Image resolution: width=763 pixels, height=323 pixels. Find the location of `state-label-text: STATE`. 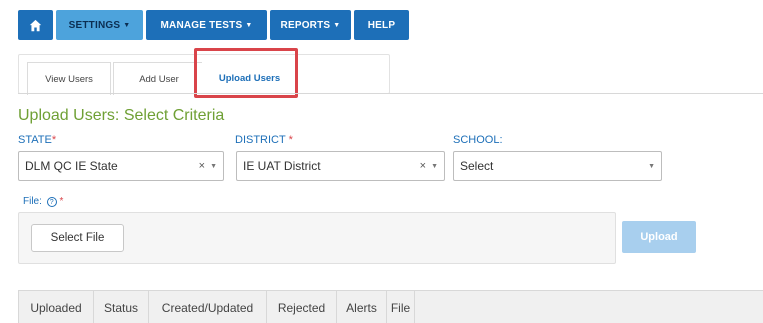

state-label-text: STATE is located at coordinates (35, 140).